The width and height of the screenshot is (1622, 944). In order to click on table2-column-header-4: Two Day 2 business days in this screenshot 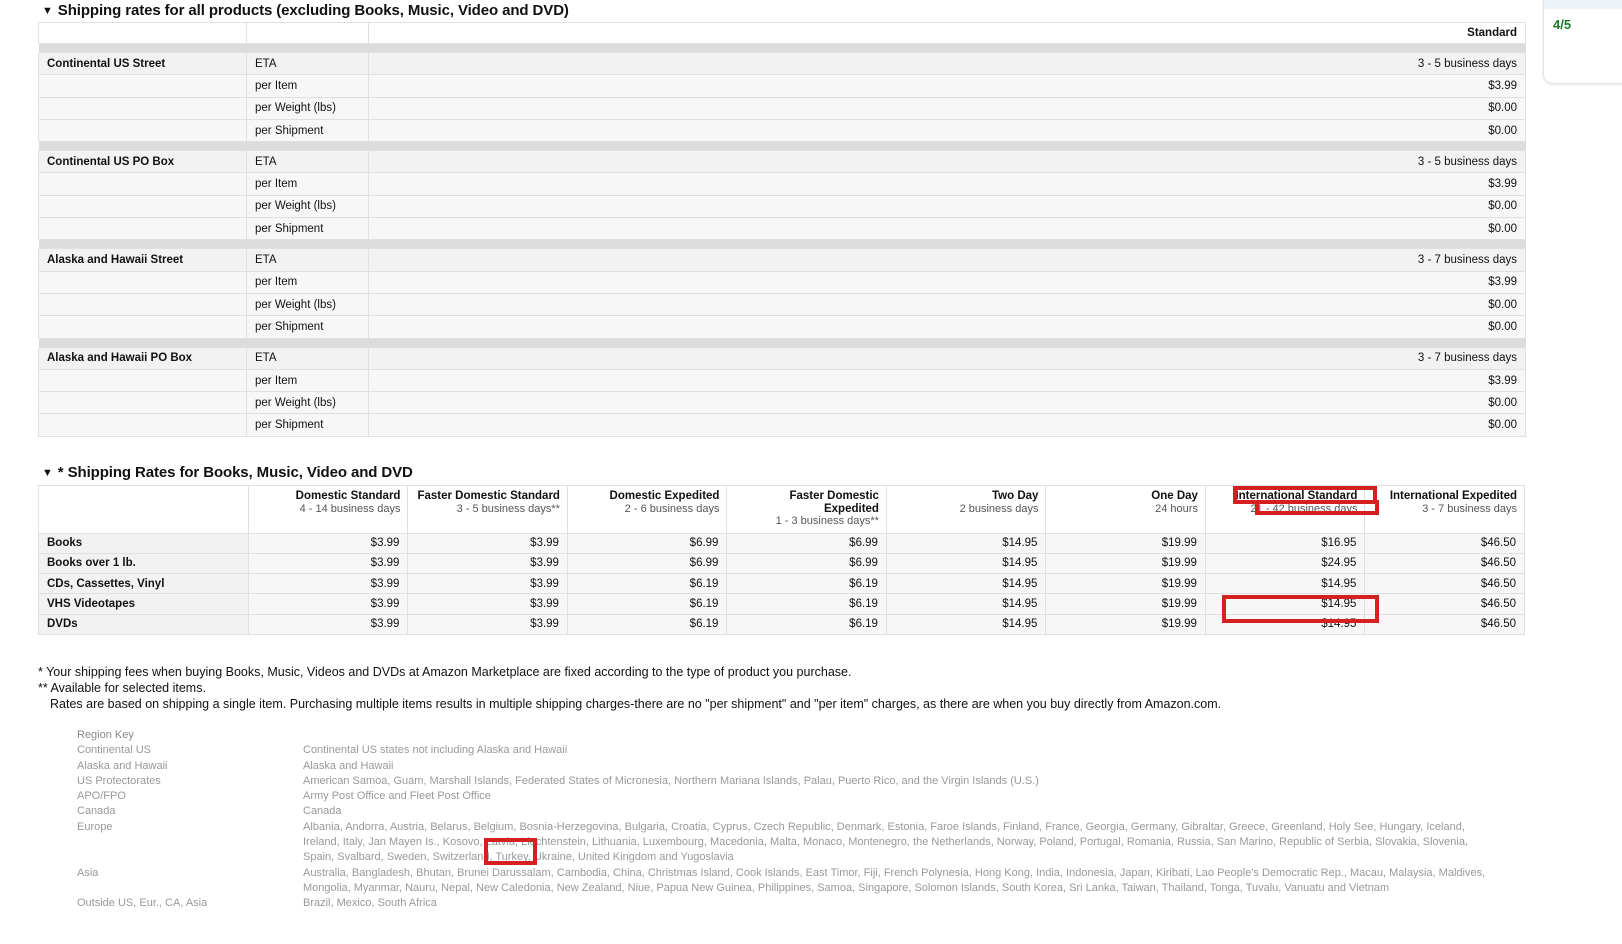, I will do `click(966, 509)`.